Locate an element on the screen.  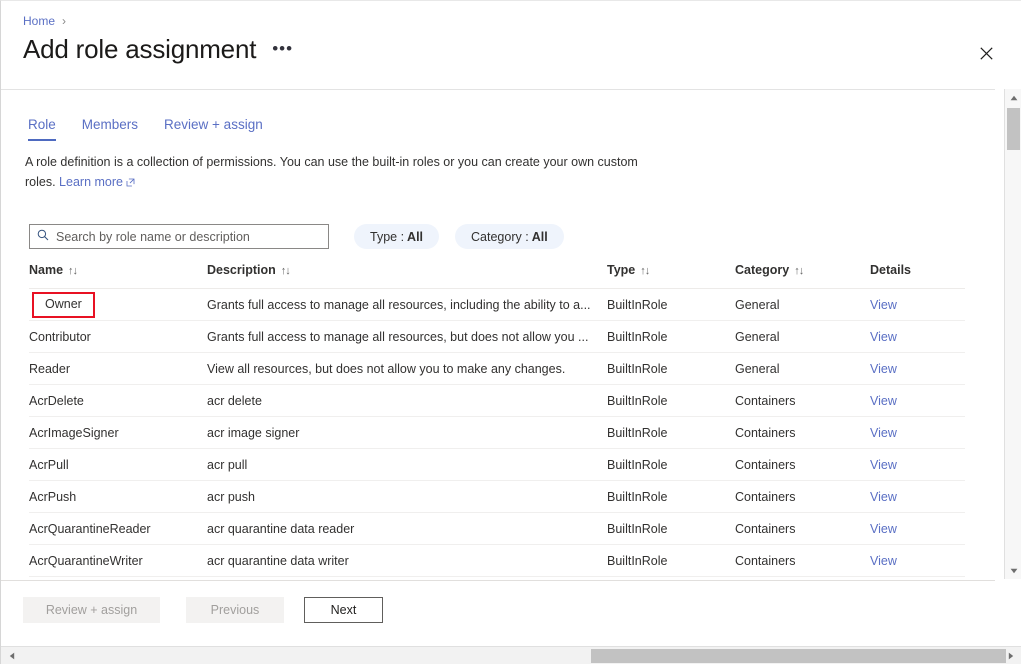
tab-members: Members is located at coordinates (110, 129).